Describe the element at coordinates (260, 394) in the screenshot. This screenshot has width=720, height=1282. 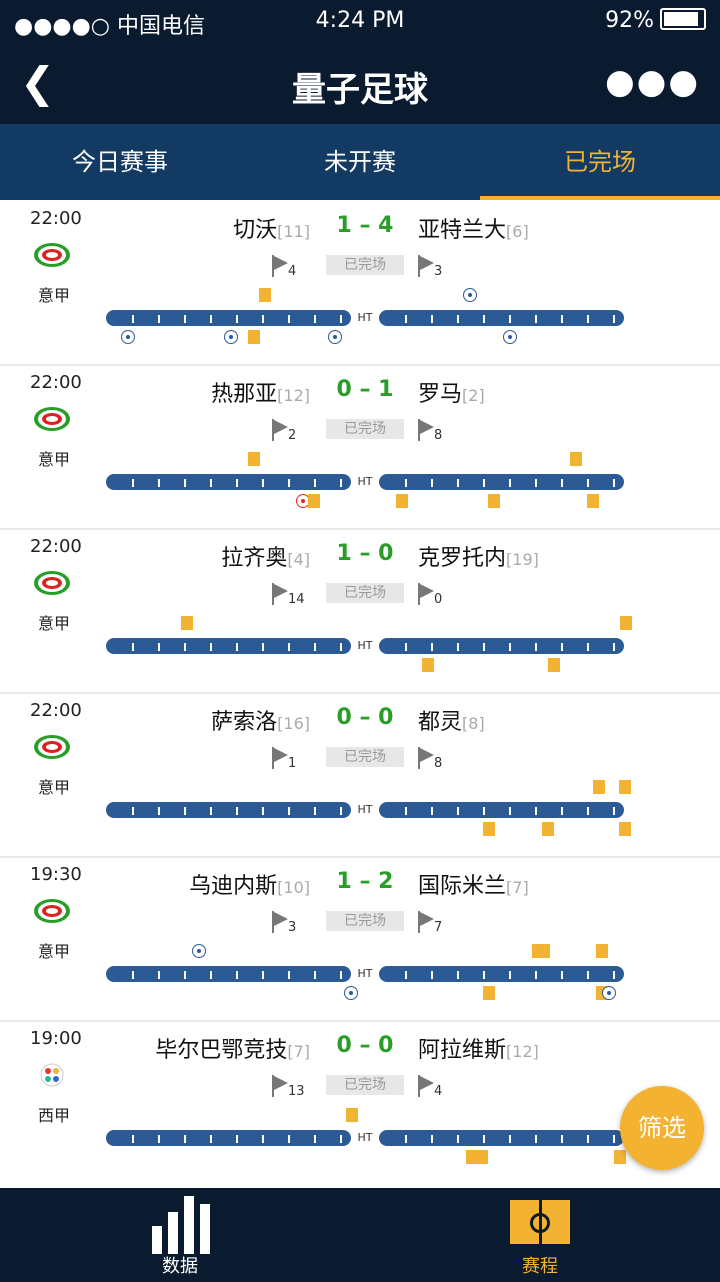
I see `home-team: 热那亚[12]` at that location.